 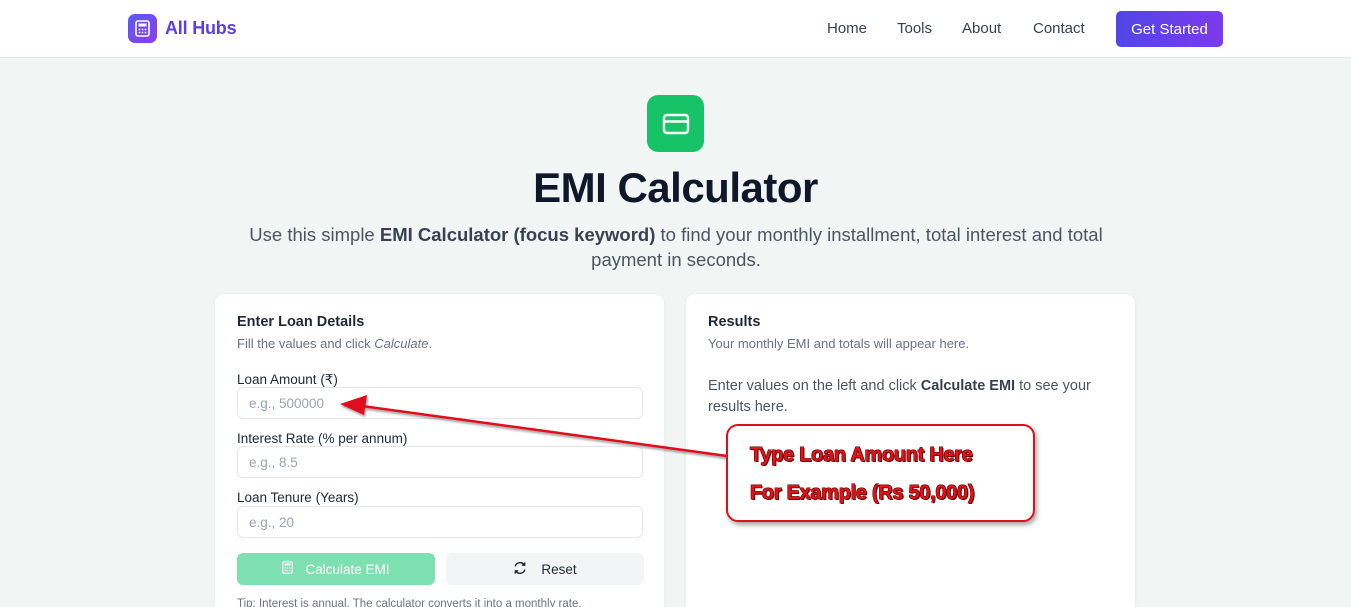 I want to click on nav-contact: Contact, so click(x=1059, y=28).